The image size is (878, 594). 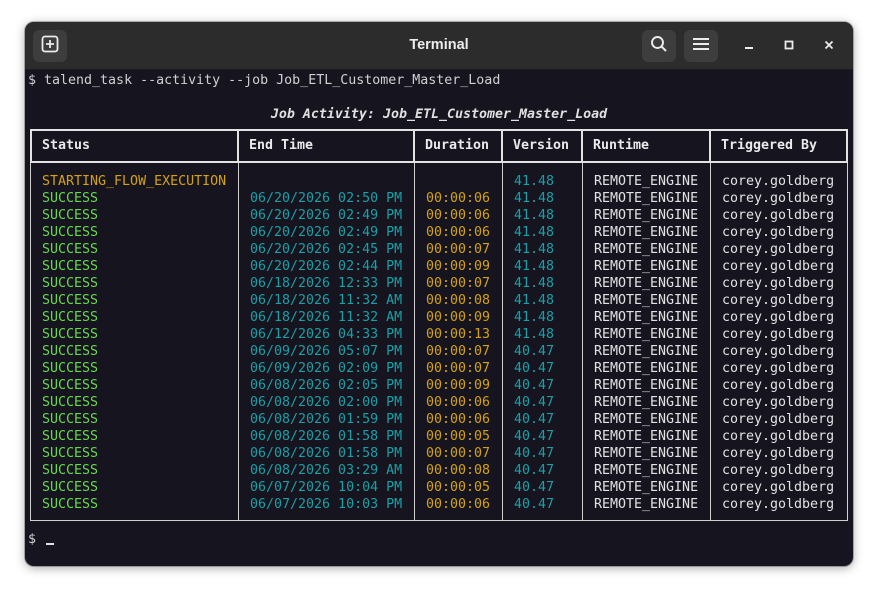 What do you see at coordinates (326, 146) in the screenshot?
I see `column-header-end-time: End Time` at bounding box center [326, 146].